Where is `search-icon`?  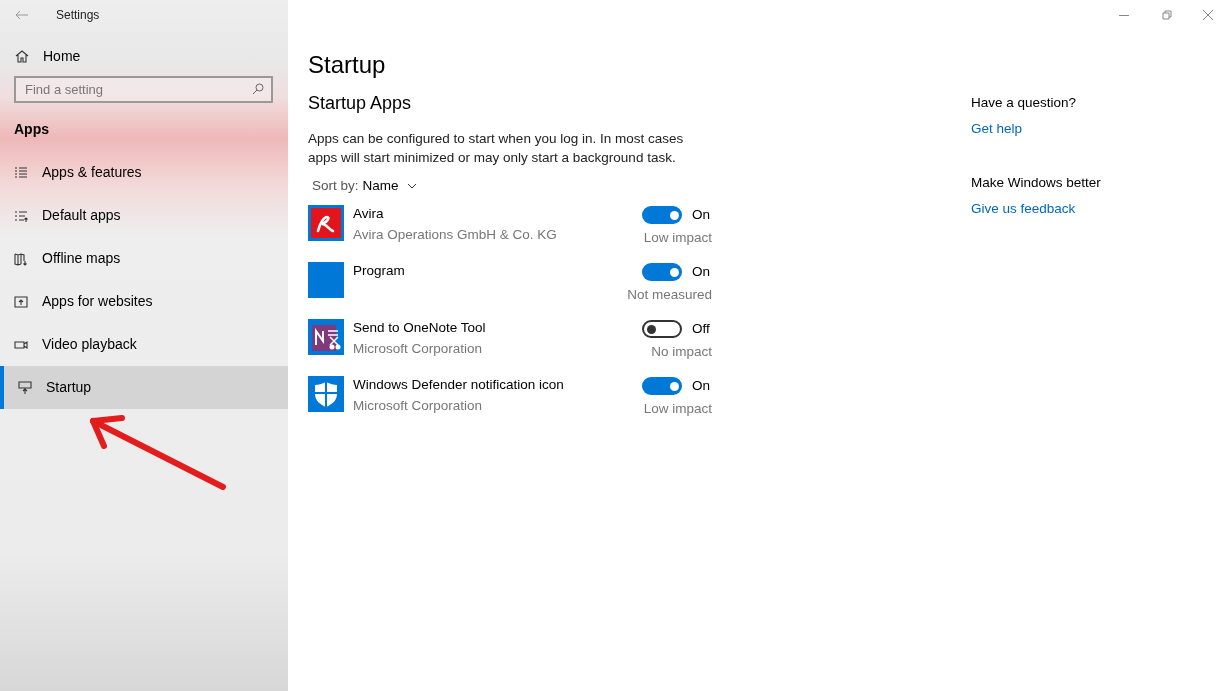 search-icon is located at coordinates (258, 89).